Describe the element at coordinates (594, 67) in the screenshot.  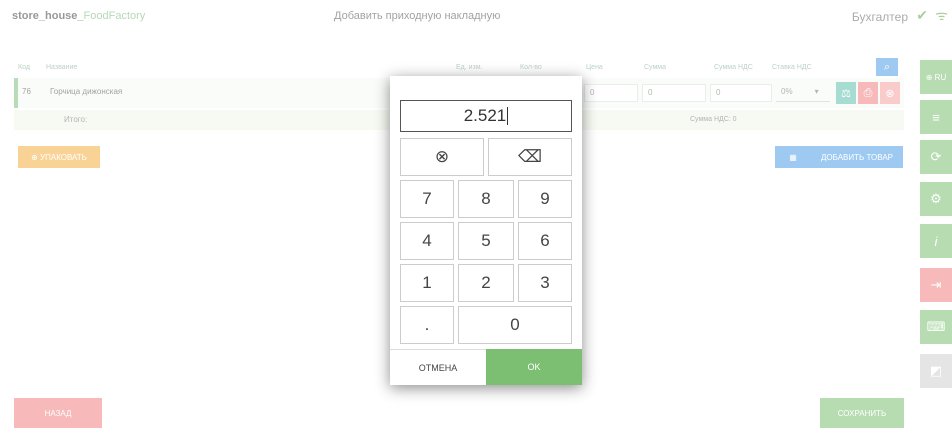
I see `col-price: Цена` at that location.